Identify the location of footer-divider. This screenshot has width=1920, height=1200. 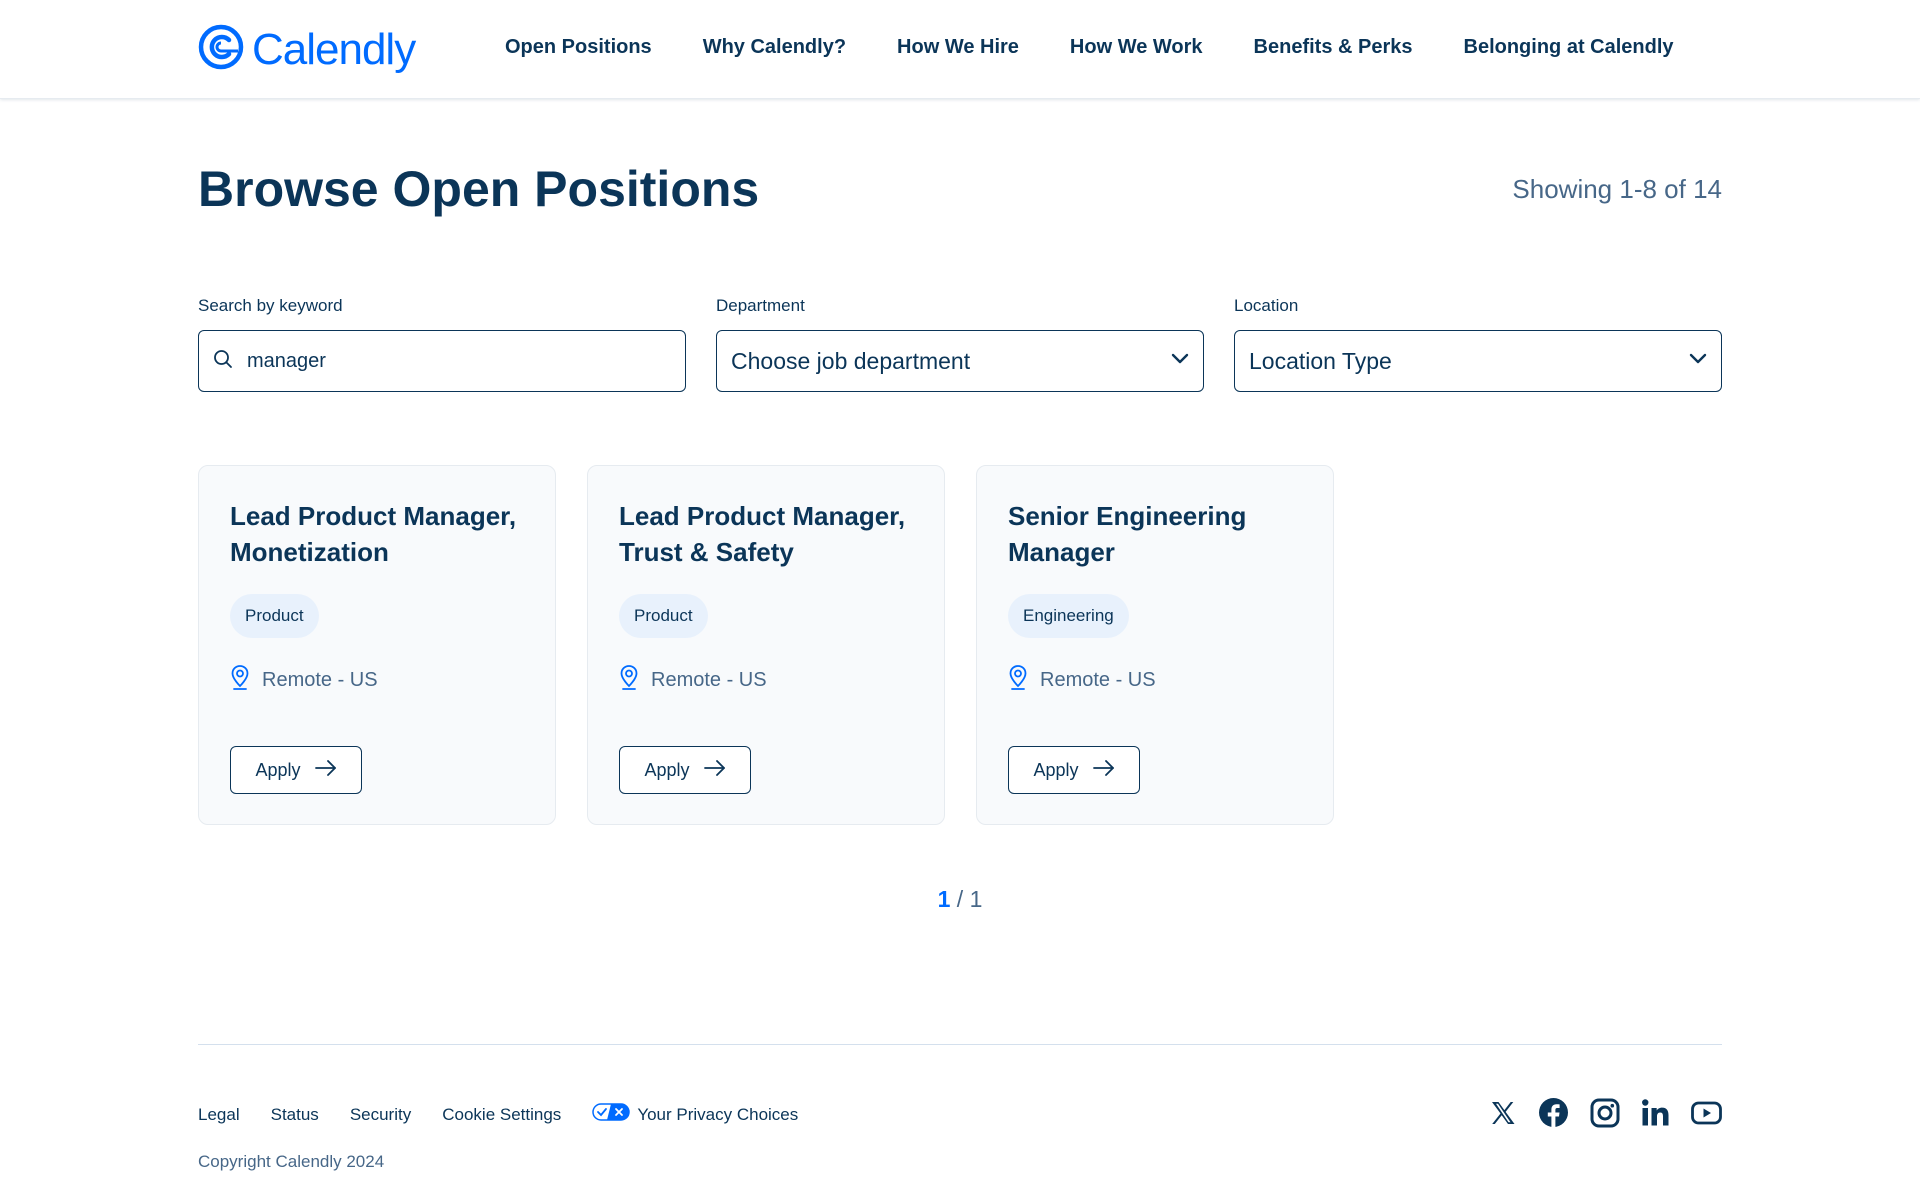
(960, 1044).